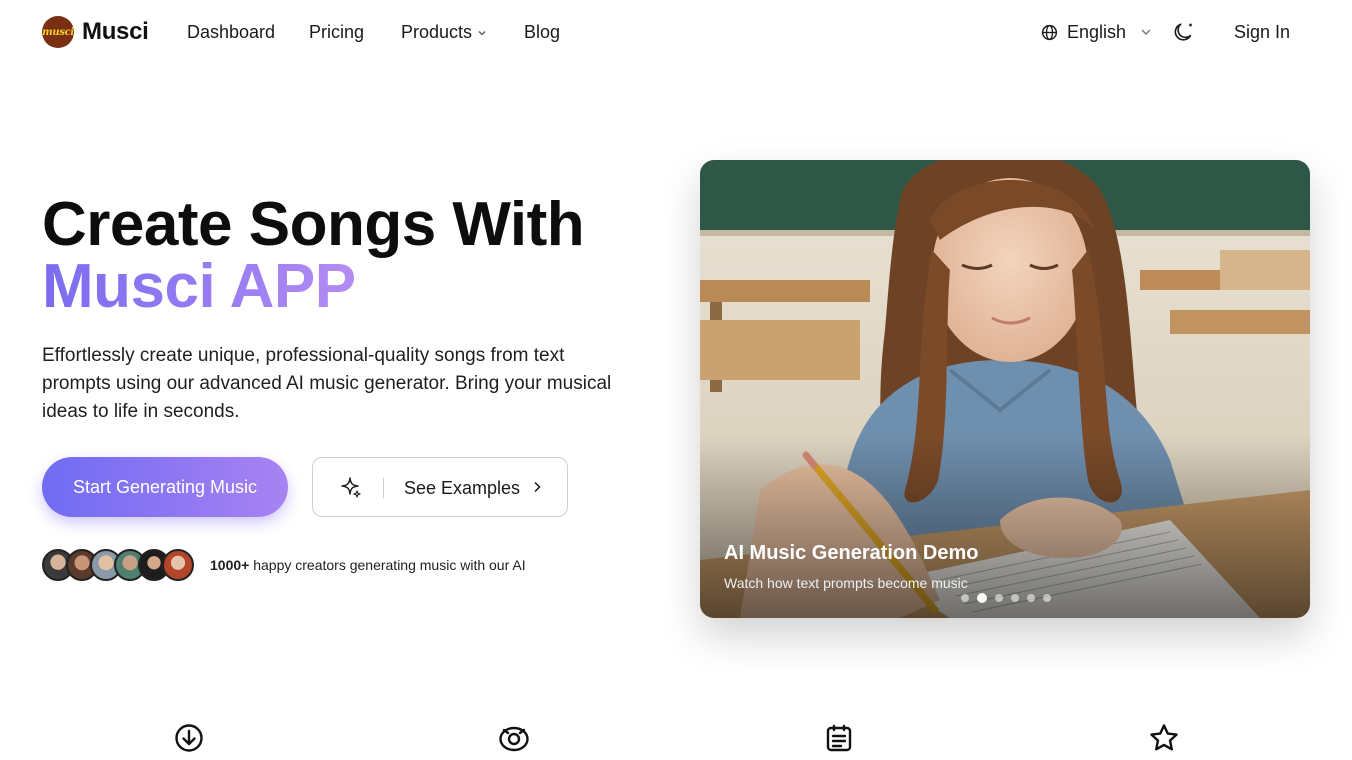 This screenshot has height=760, width=1352. I want to click on demo-card-subtitle: Watch how text prompts become music, so click(846, 583).